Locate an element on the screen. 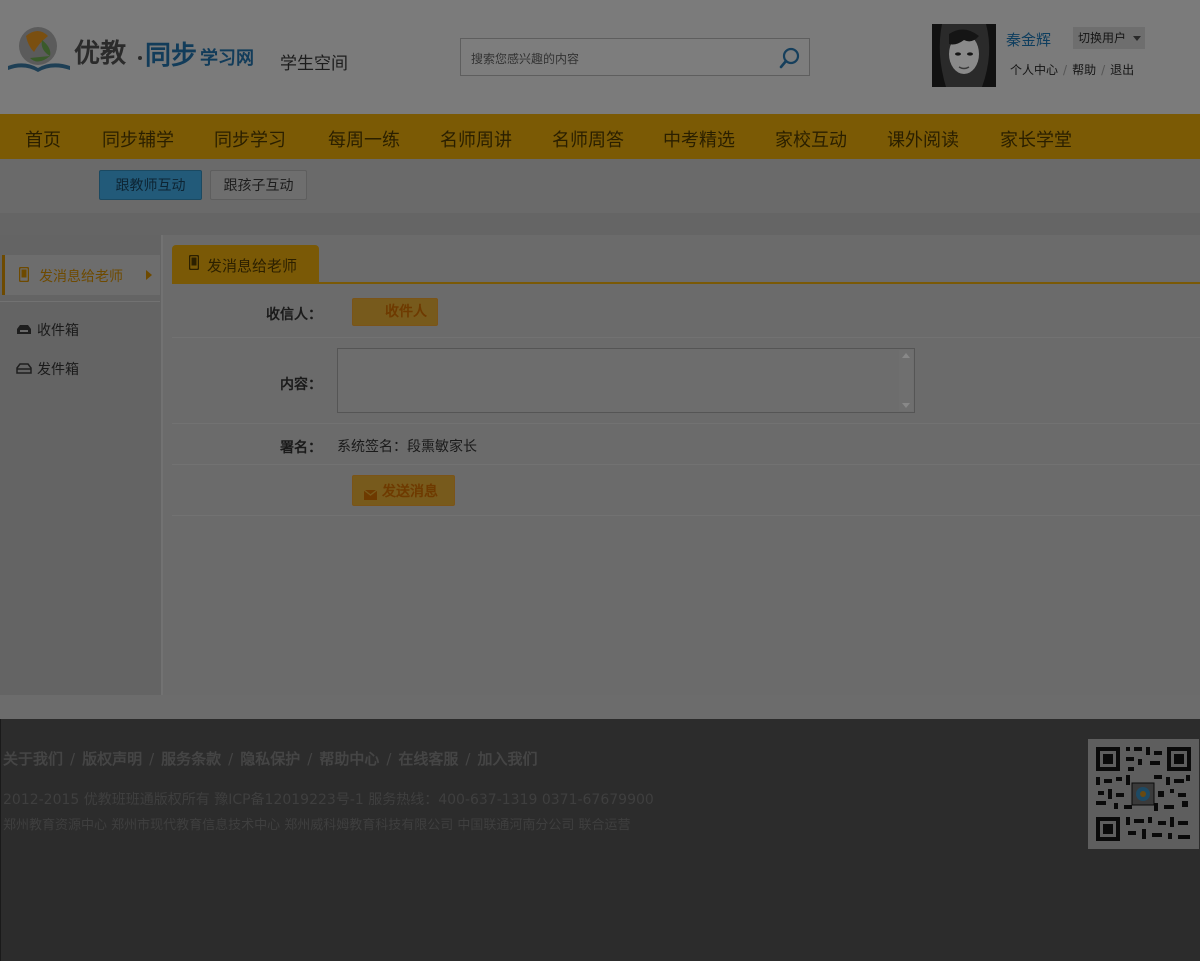 The width and height of the screenshot is (1200, 961). personal-center-link: 个人中心 is located at coordinates (1034, 70).